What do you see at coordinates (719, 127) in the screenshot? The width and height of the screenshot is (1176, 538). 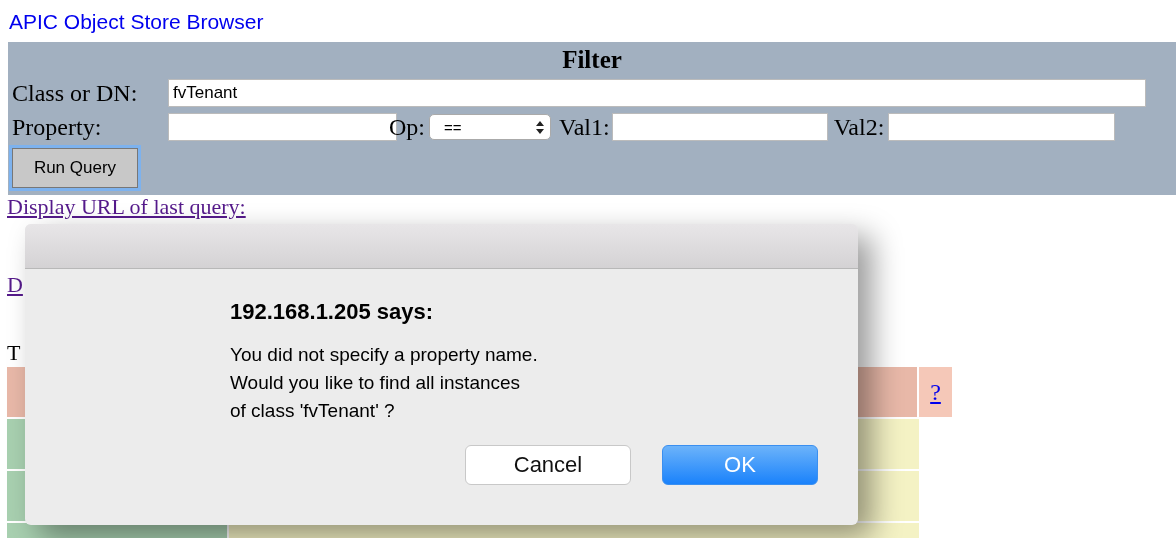 I see `val1-input` at bounding box center [719, 127].